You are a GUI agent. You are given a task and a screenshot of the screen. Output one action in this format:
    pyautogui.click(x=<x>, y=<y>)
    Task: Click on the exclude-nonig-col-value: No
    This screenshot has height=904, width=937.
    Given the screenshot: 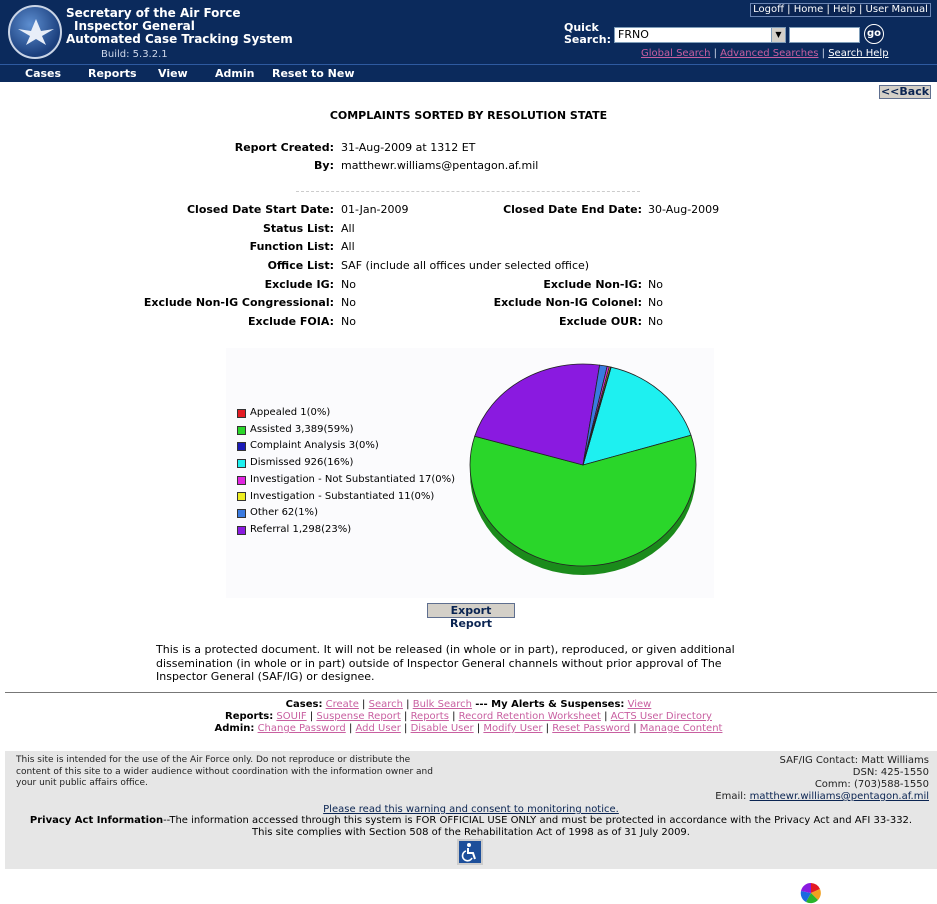 What is the action you would take?
    pyautogui.click(x=655, y=302)
    